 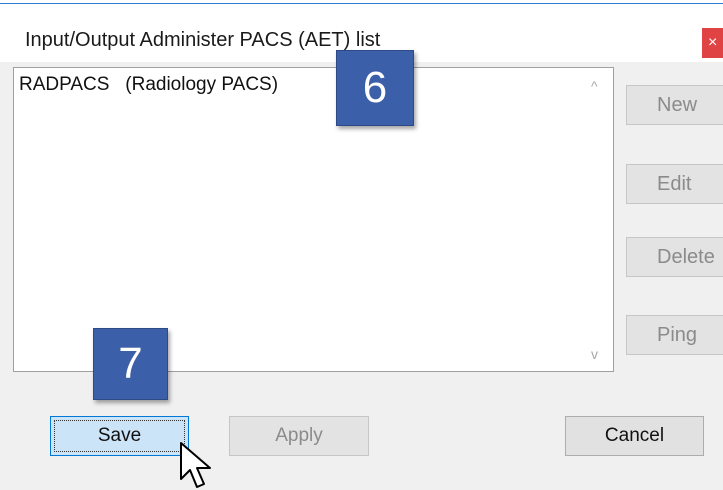 I want to click on ping-button: Ping, so click(x=674, y=335).